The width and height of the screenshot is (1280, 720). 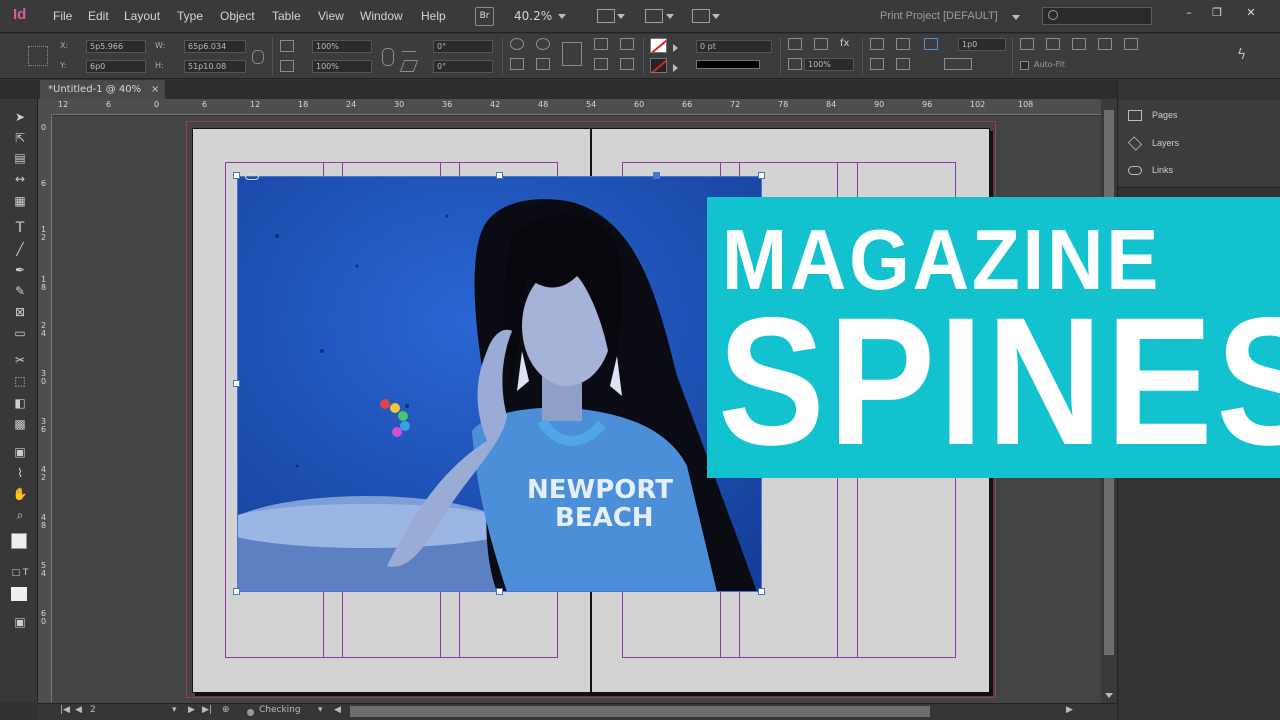 I want to click on rectangle-tool-icon: ▭, so click(x=20, y=333).